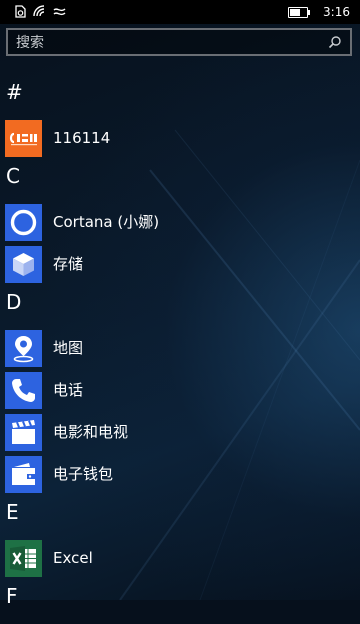  What do you see at coordinates (23, 222) in the screenshot?
I see `cortana-icon` at bounding box center [23, 222].